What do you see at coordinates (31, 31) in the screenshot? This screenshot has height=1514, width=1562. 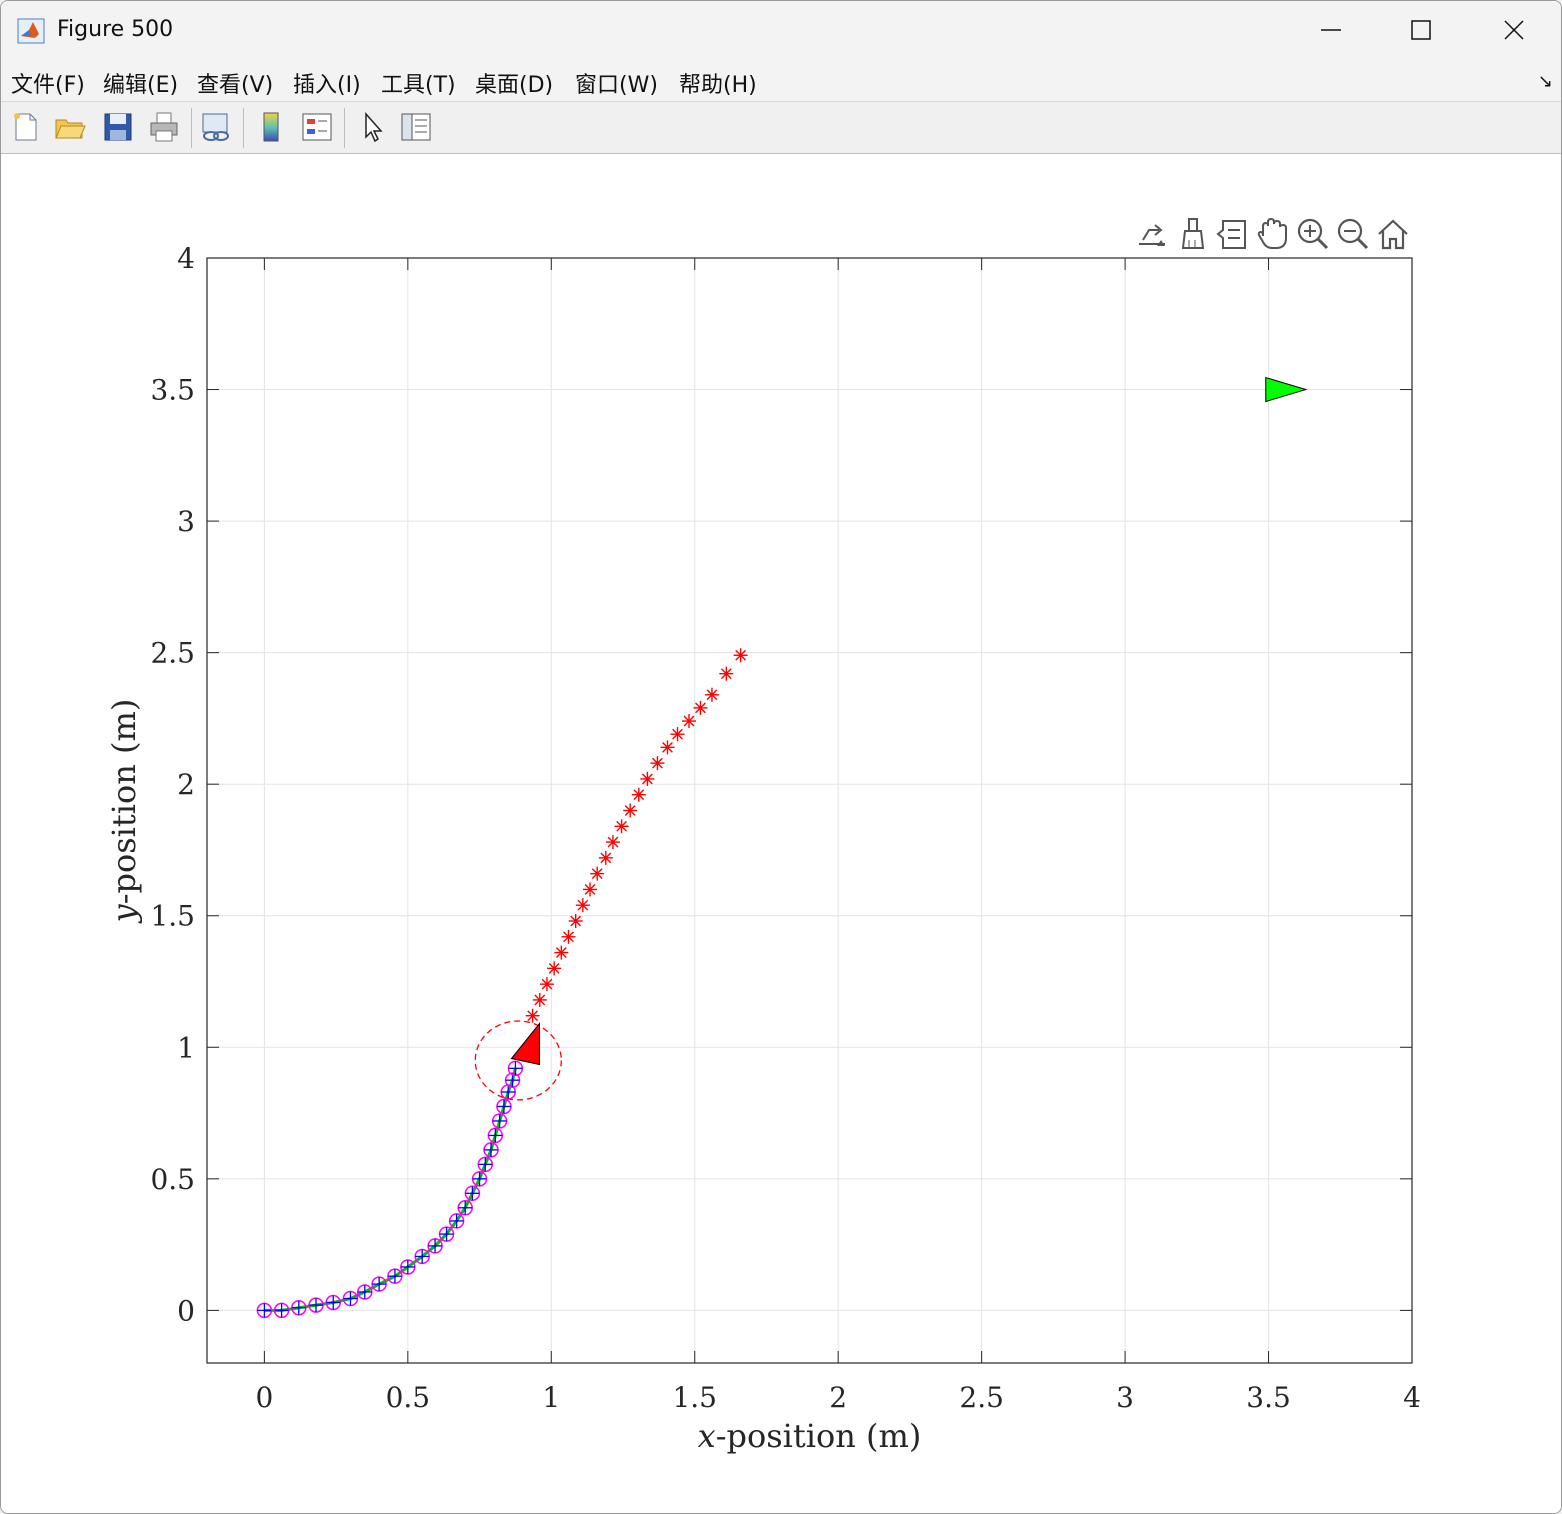 I see `matlab-icon` at bounding box center [31, 31].